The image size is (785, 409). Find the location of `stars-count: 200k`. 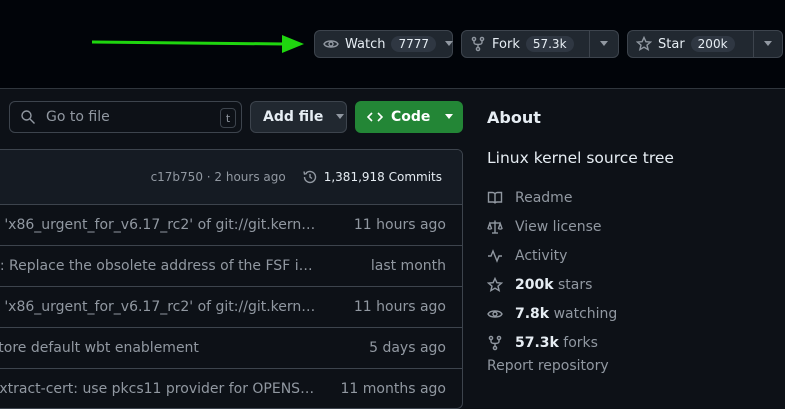

stars-count: 200k is located at coordinates (534, 284).